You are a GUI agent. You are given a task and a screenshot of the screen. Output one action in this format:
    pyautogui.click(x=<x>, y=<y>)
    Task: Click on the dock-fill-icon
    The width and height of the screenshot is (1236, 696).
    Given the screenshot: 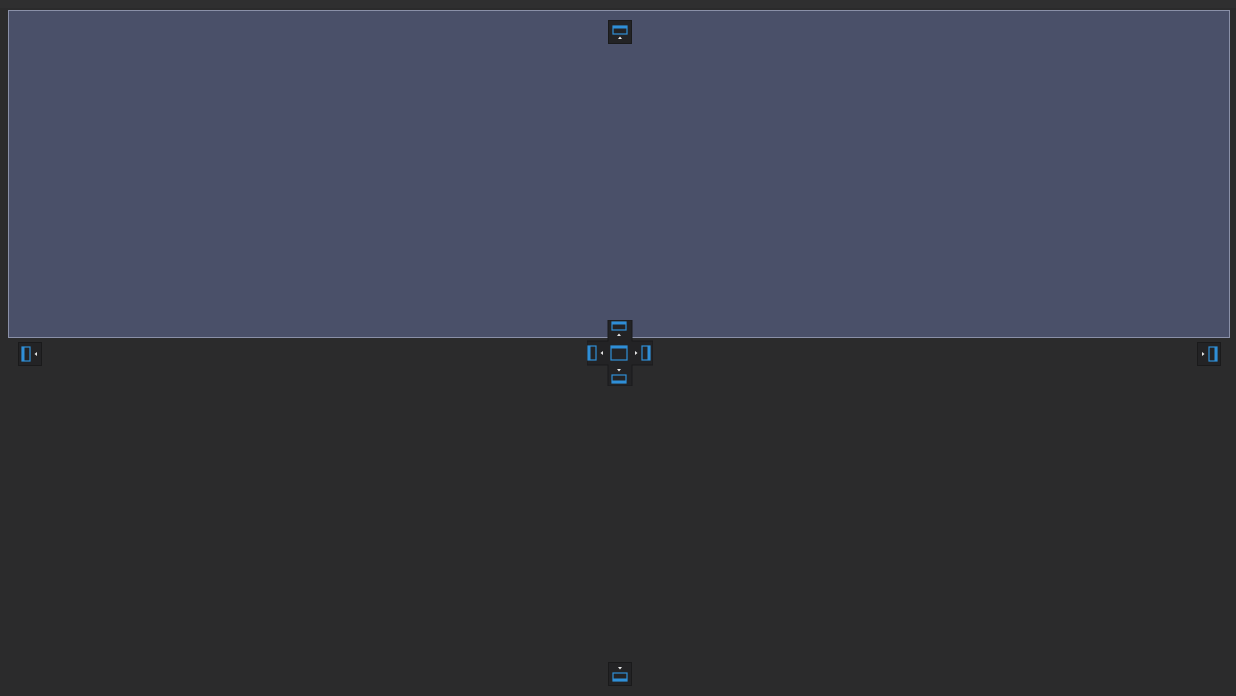 What is the action you would take?
    pyautogui.click(x=619, y=353)
    